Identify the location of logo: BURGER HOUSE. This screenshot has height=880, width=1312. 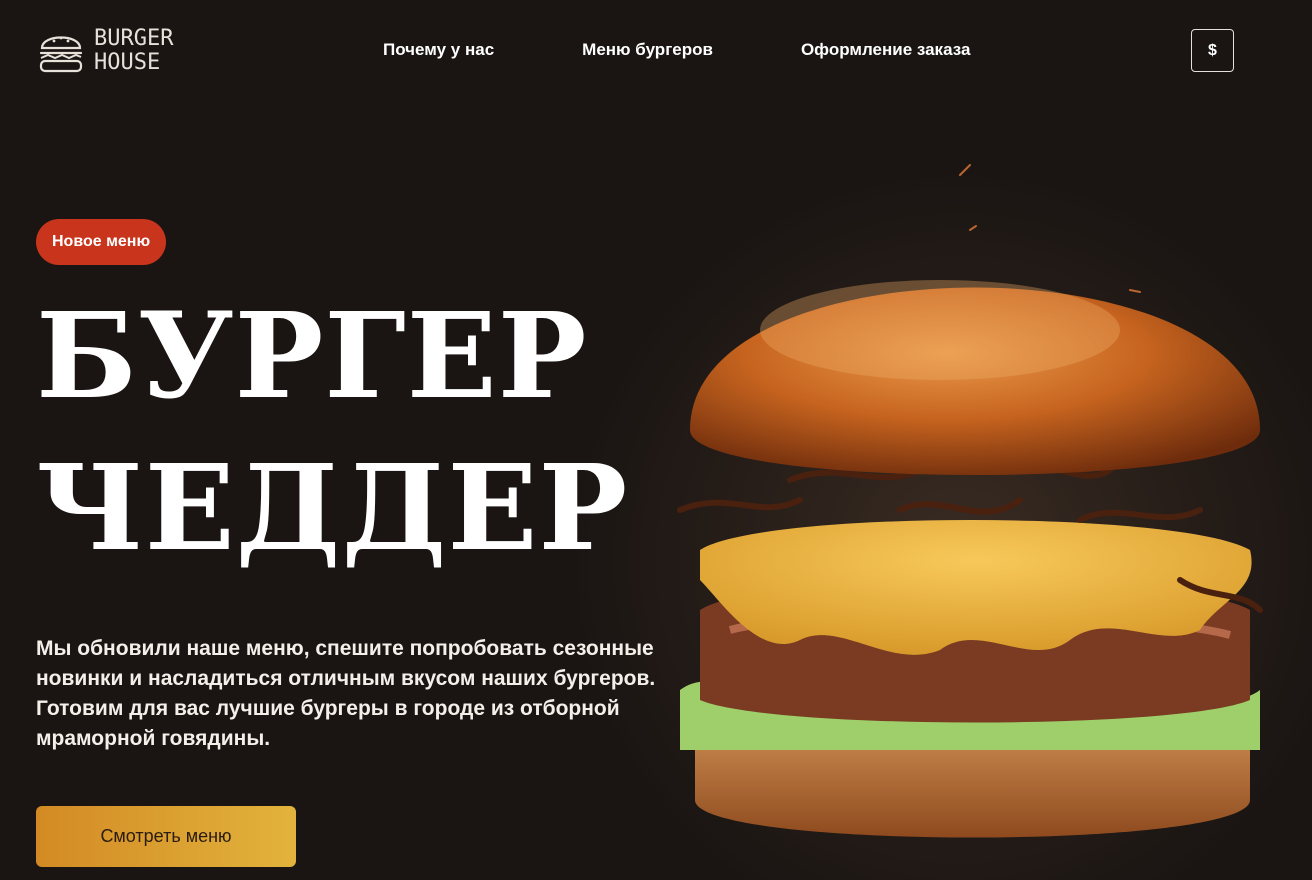
(104, 51).